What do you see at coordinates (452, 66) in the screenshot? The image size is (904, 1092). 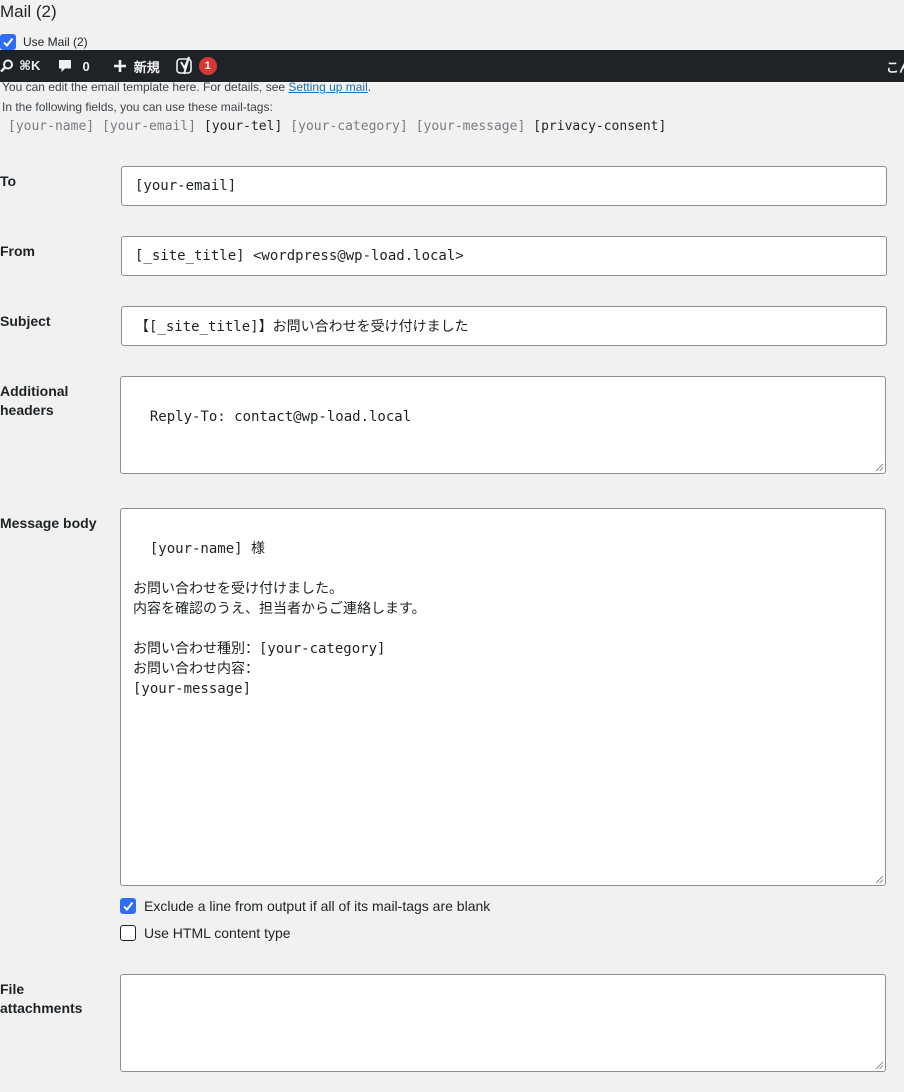 I see `admin-bar: ⌘K 0 新規 1 こん` at bounding box center [452, 66].